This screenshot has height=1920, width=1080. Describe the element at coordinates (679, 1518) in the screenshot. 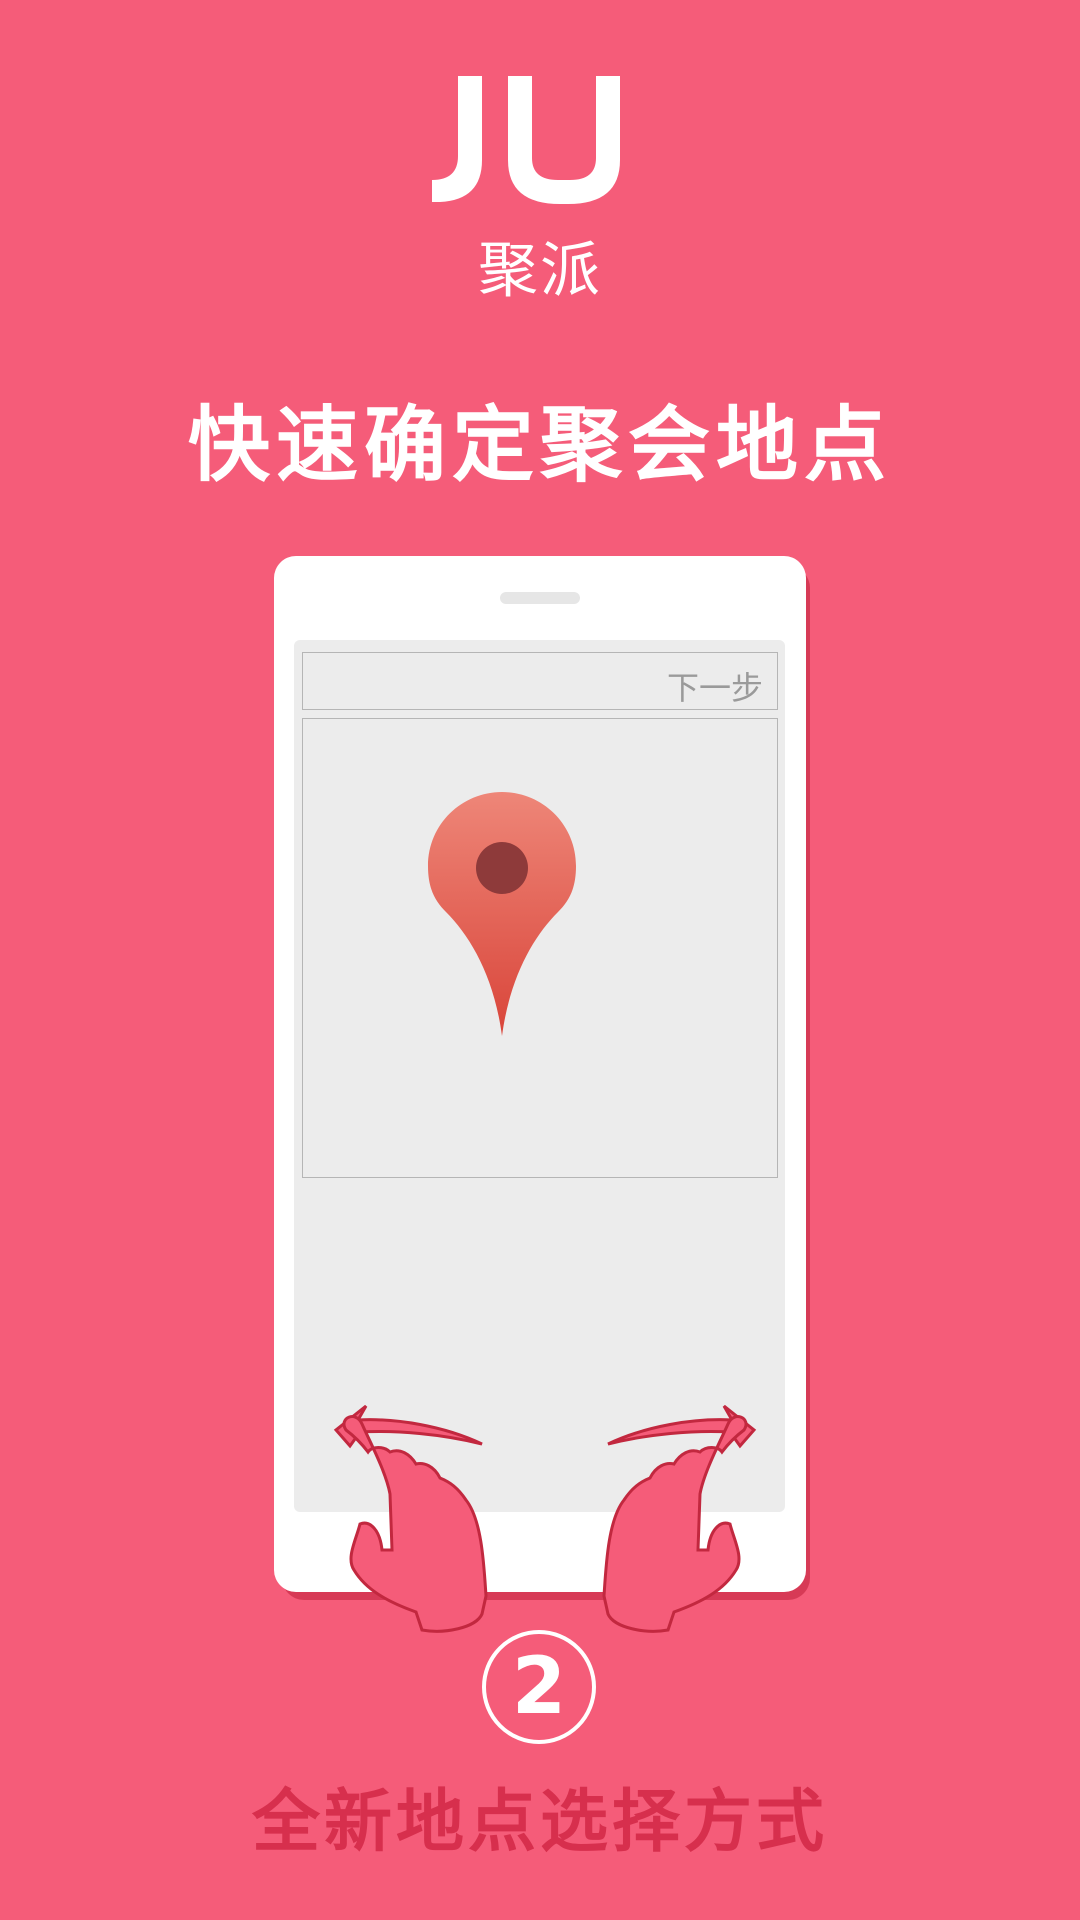

I see `right-swipe-hand-icon` at that location.